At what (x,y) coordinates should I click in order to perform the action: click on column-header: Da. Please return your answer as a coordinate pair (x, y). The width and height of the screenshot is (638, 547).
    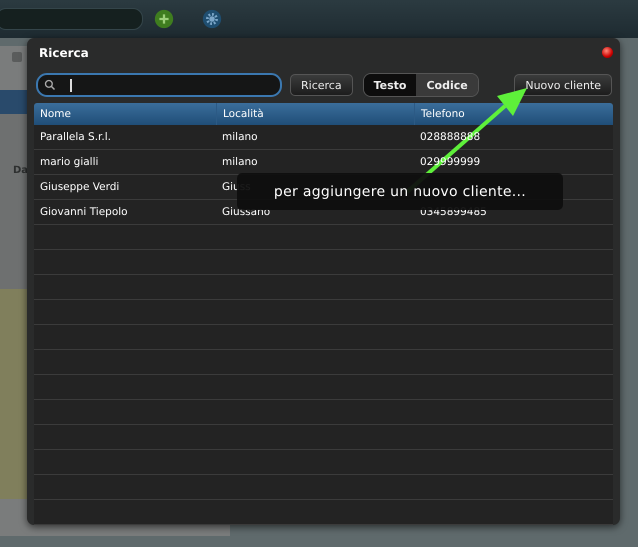
    Looking at the image, I should click on (20, 170).